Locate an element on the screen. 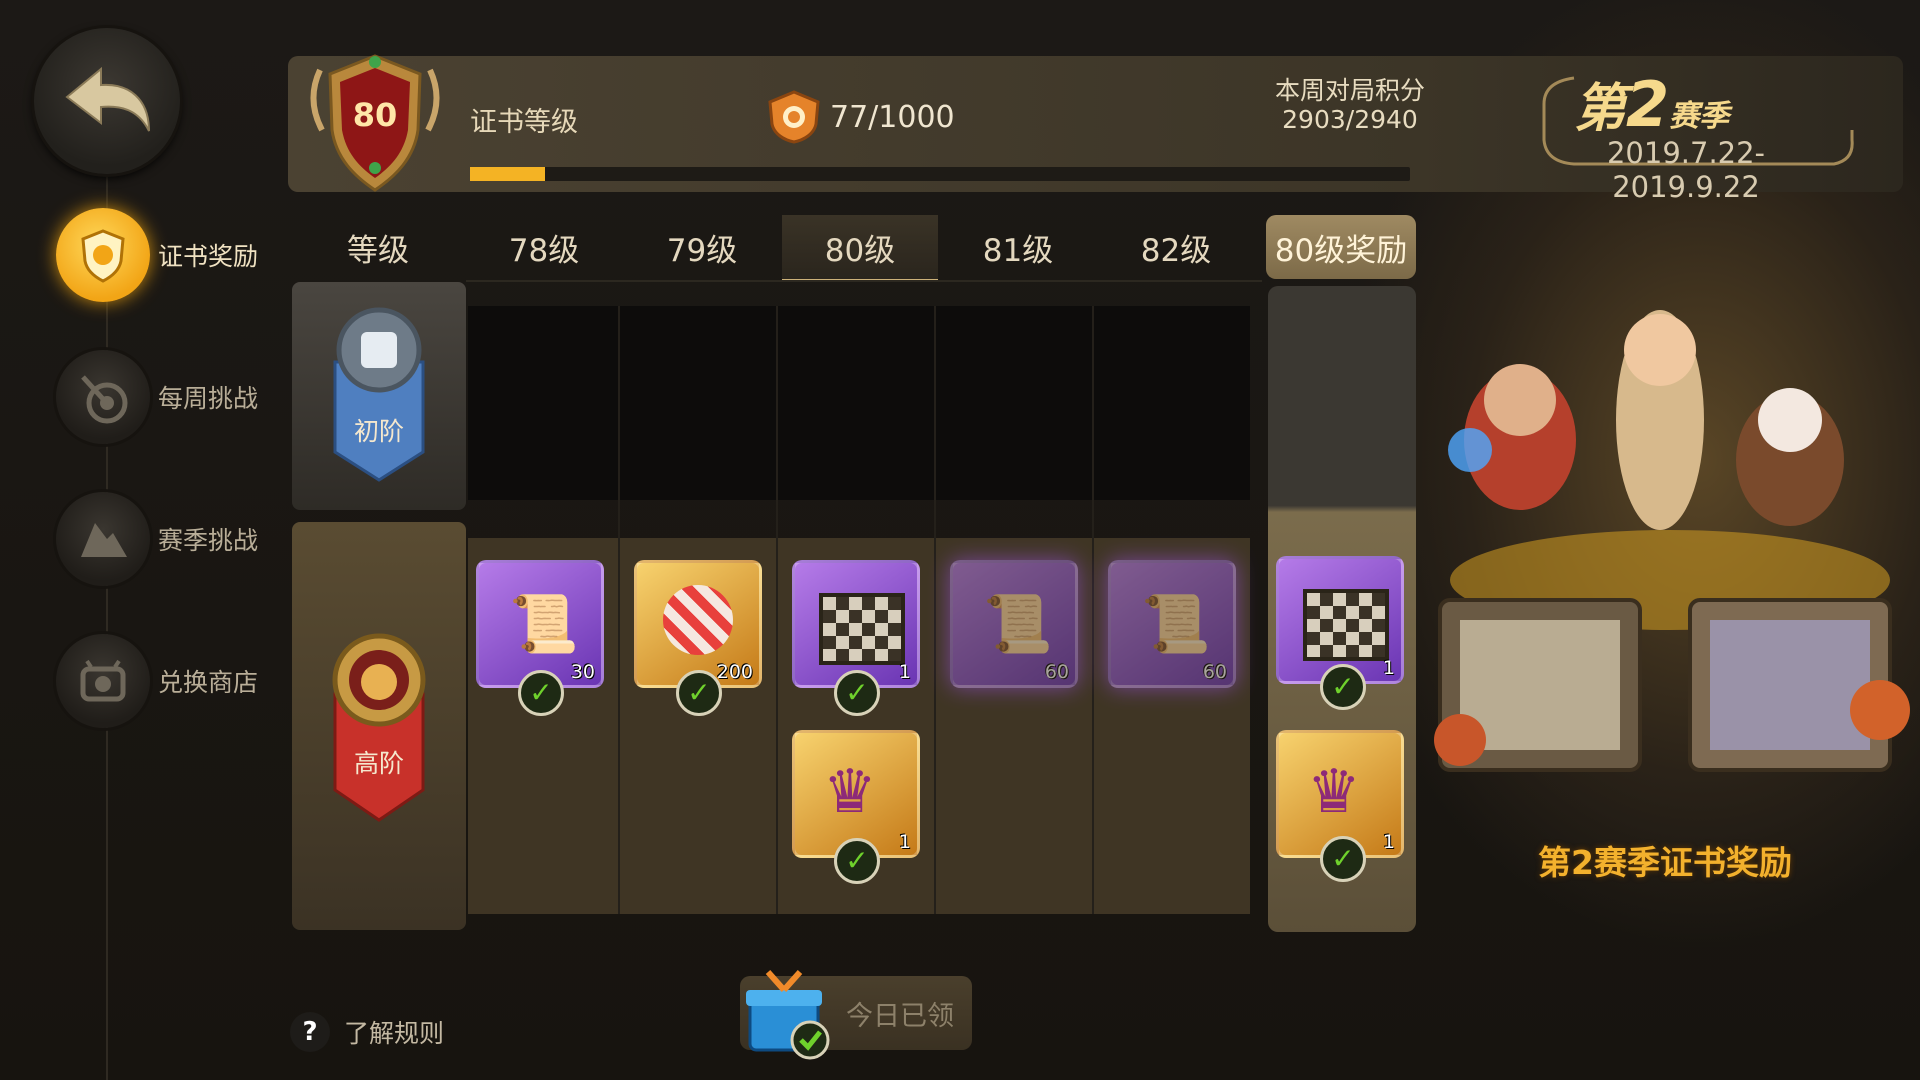 This screenshot has height=1080, width=1920. item-count: 200 is located at coordinates (734, 672).